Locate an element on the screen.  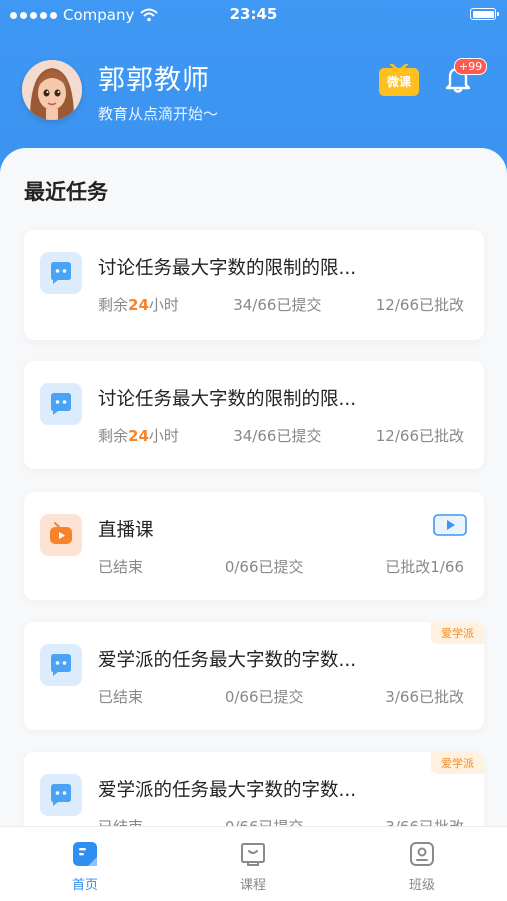
tab-course: 课程 is located at coordinates (253, 866).